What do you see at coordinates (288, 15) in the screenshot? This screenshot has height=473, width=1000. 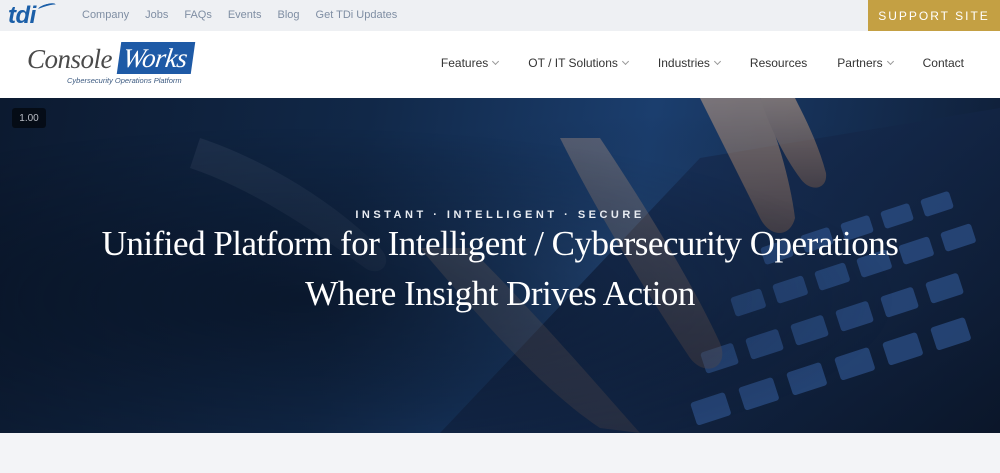 I see `top-link-blog: Blog` at bounding box center [288, 15].